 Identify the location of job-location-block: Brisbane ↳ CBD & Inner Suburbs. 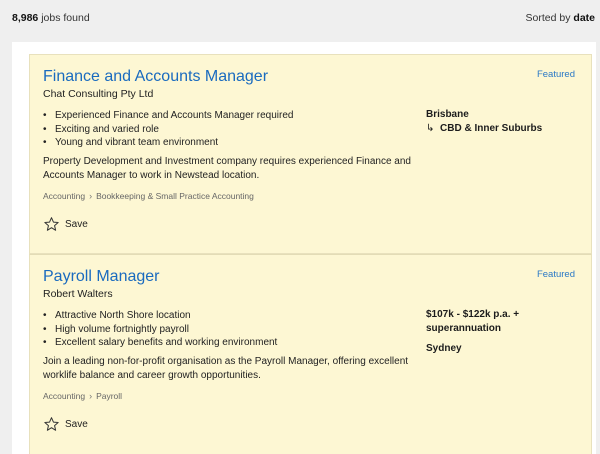
(484, 121).